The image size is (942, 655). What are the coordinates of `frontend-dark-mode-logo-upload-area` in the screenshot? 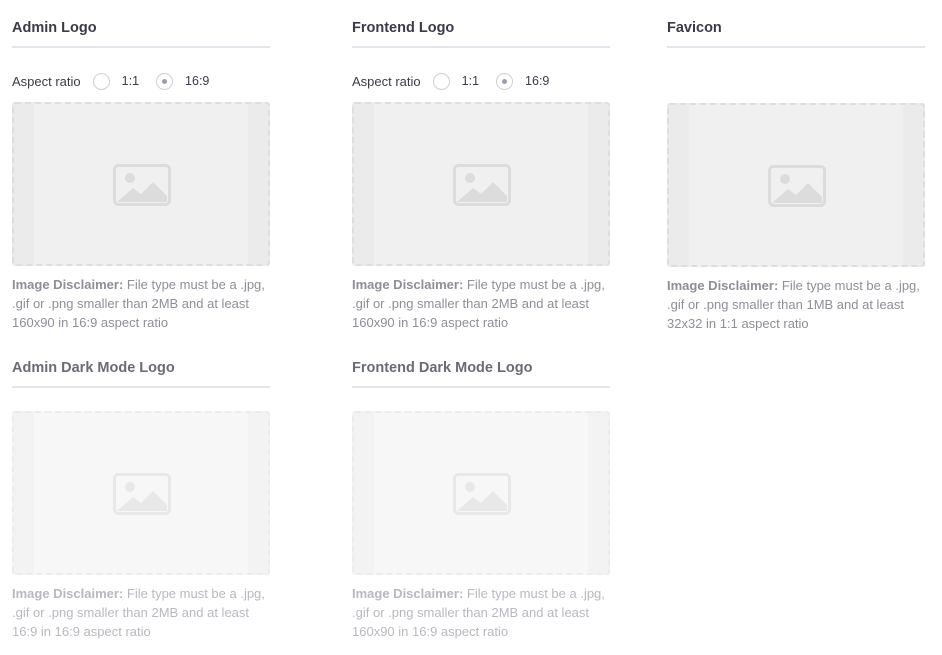 It's located at (481, 493).